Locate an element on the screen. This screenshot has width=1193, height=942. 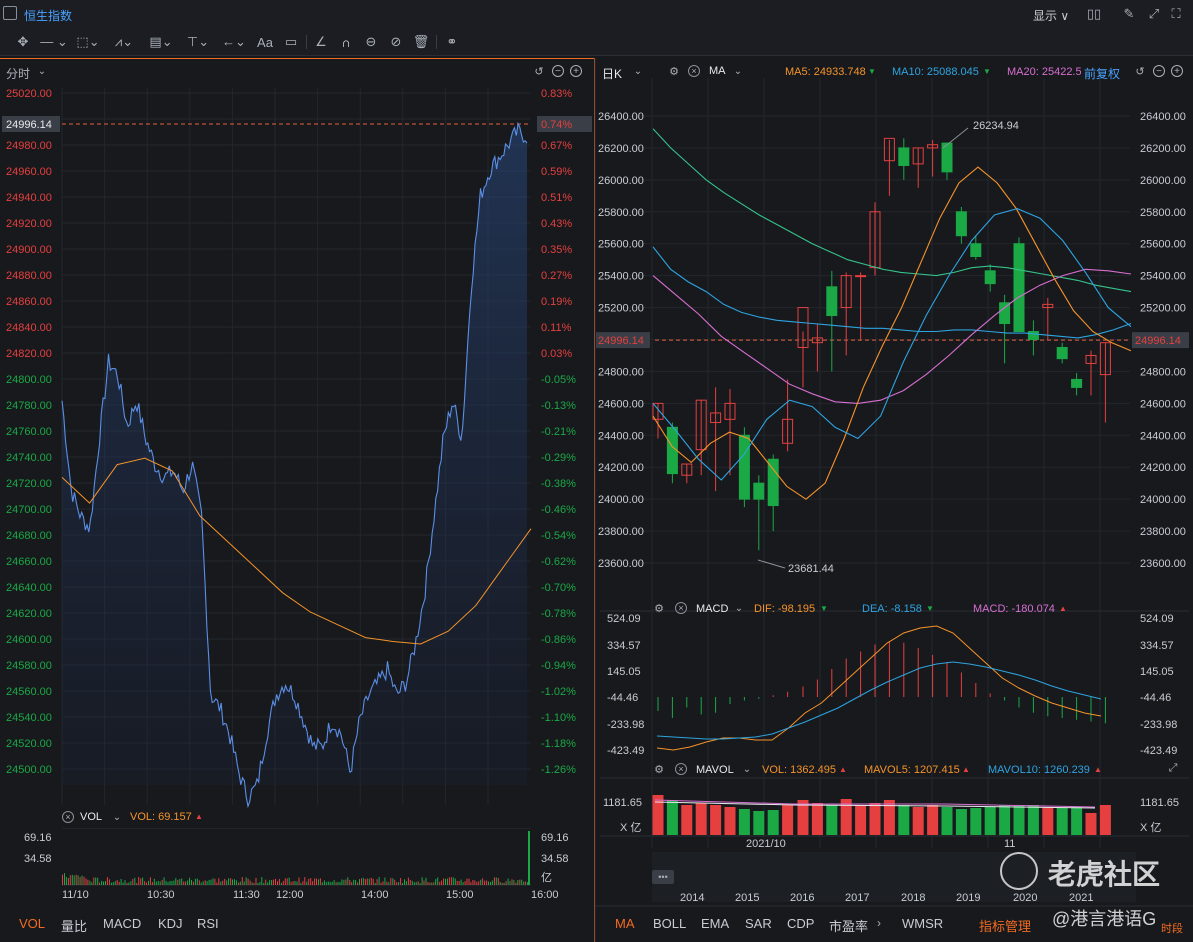
eye-icon: ⊖ is located at coordinates (371, 42).